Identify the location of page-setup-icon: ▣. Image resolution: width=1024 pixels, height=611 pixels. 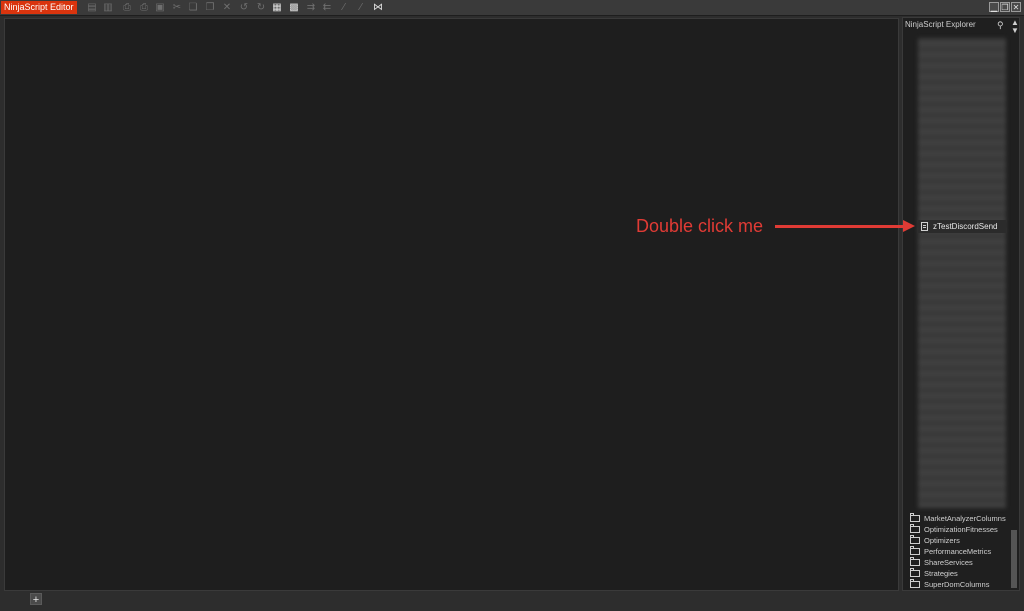
(160, 7).